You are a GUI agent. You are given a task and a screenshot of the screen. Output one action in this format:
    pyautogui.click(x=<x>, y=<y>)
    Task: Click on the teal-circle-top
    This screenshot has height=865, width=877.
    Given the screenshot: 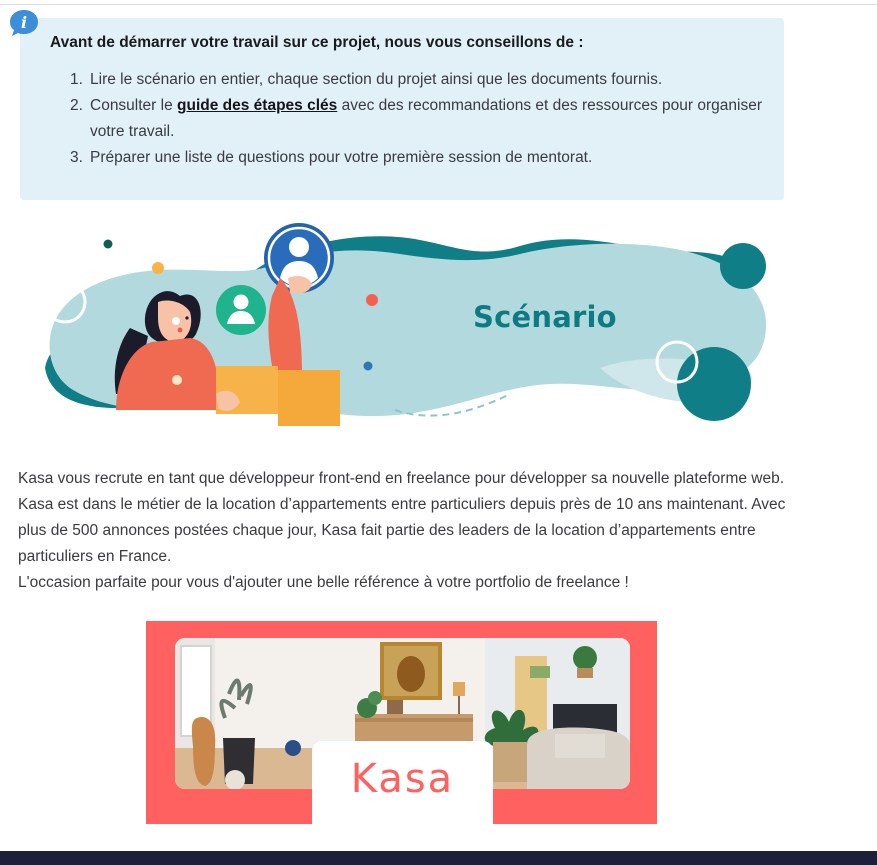 What is the action you would take?
    pyautogui.click(x=743, y=266)
    